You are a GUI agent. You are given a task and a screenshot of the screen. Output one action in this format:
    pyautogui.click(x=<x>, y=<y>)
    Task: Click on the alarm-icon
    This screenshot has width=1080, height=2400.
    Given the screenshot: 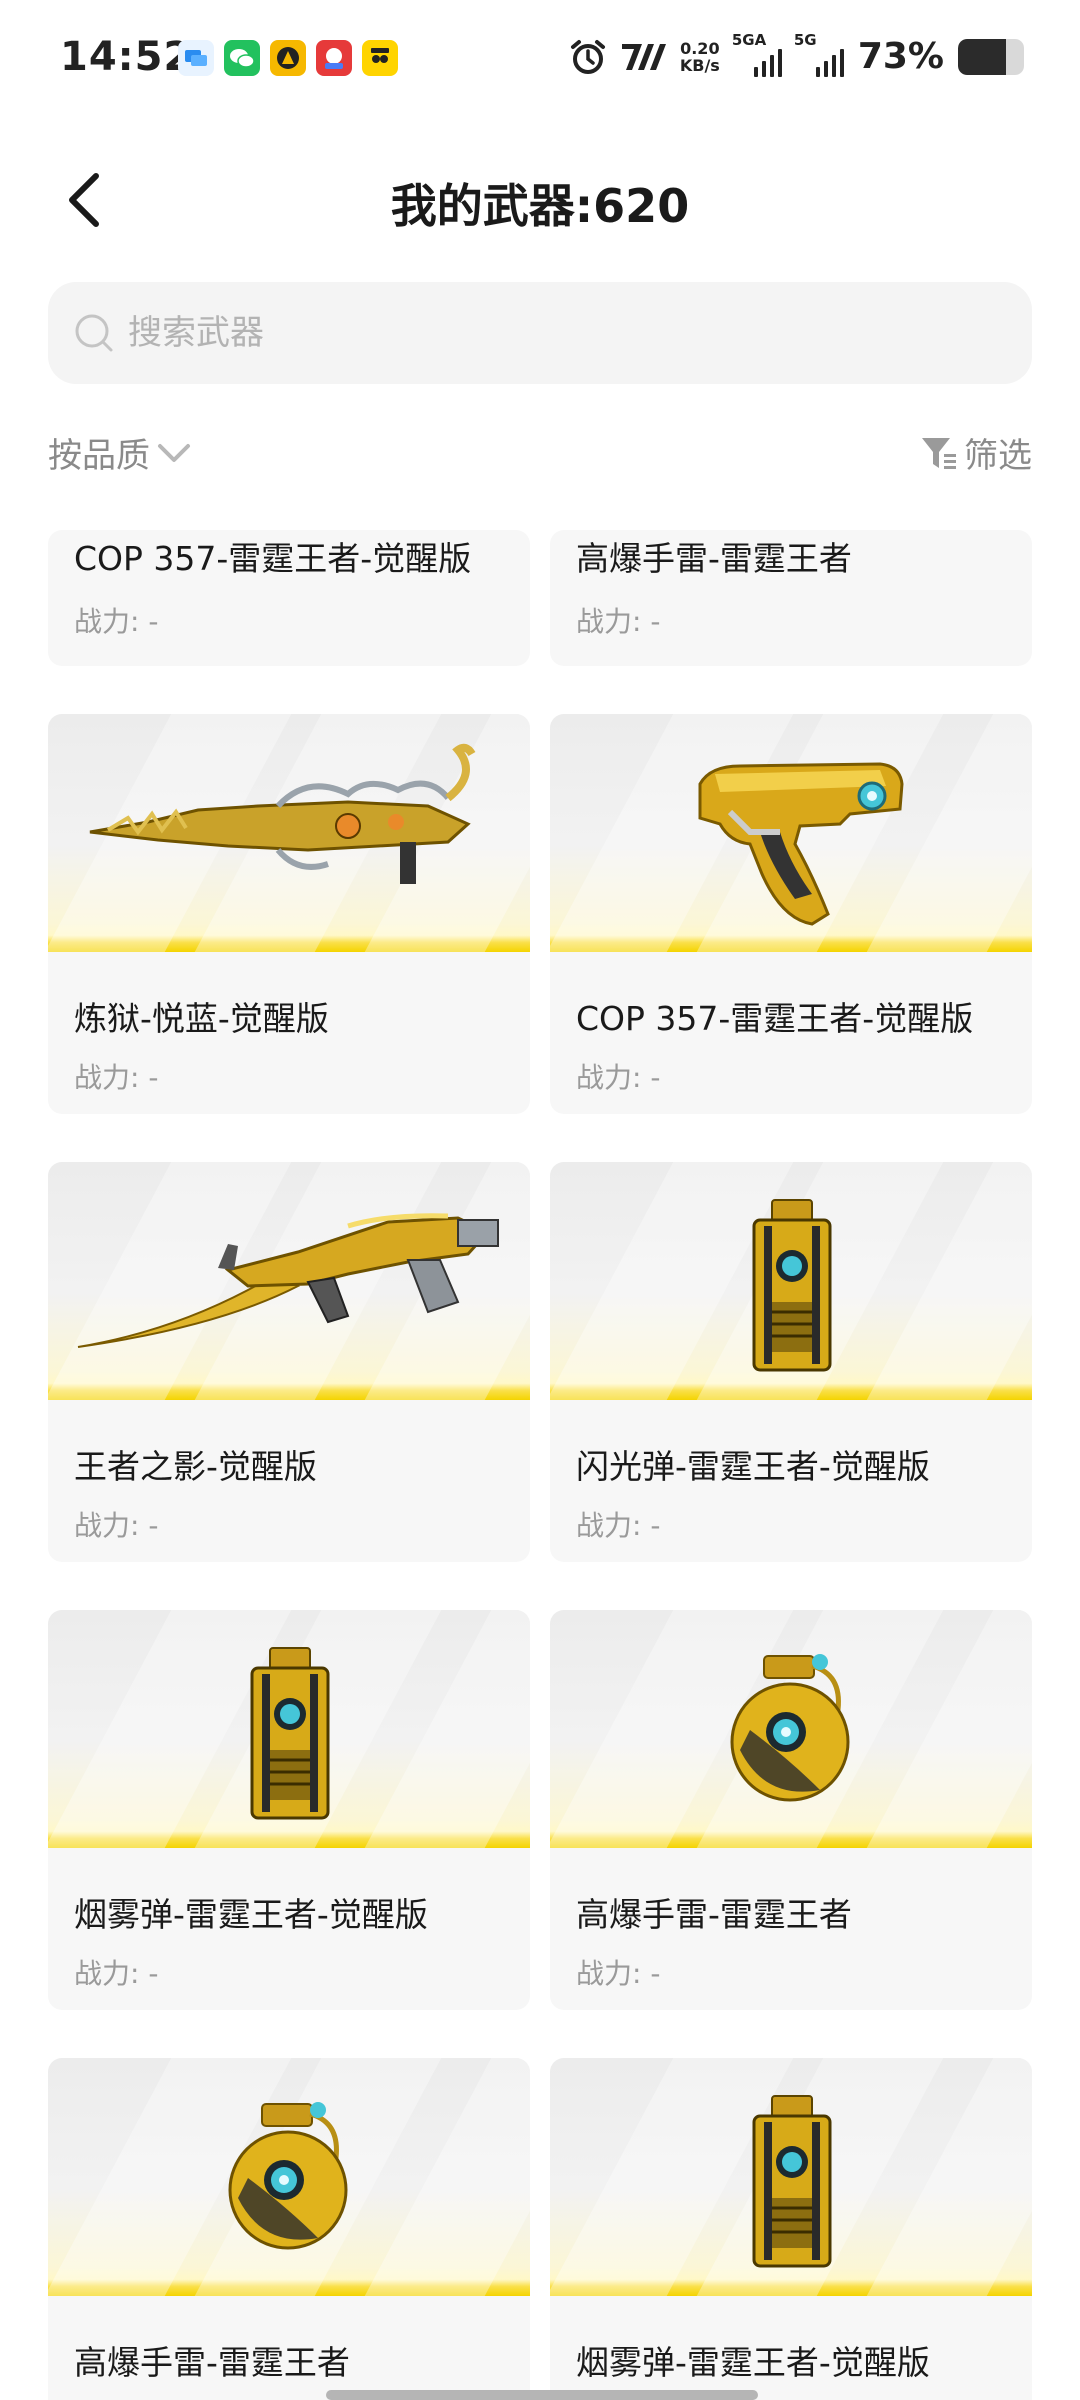 What is the action you would take?
    pyautogui.click(x=587, y=56)
    